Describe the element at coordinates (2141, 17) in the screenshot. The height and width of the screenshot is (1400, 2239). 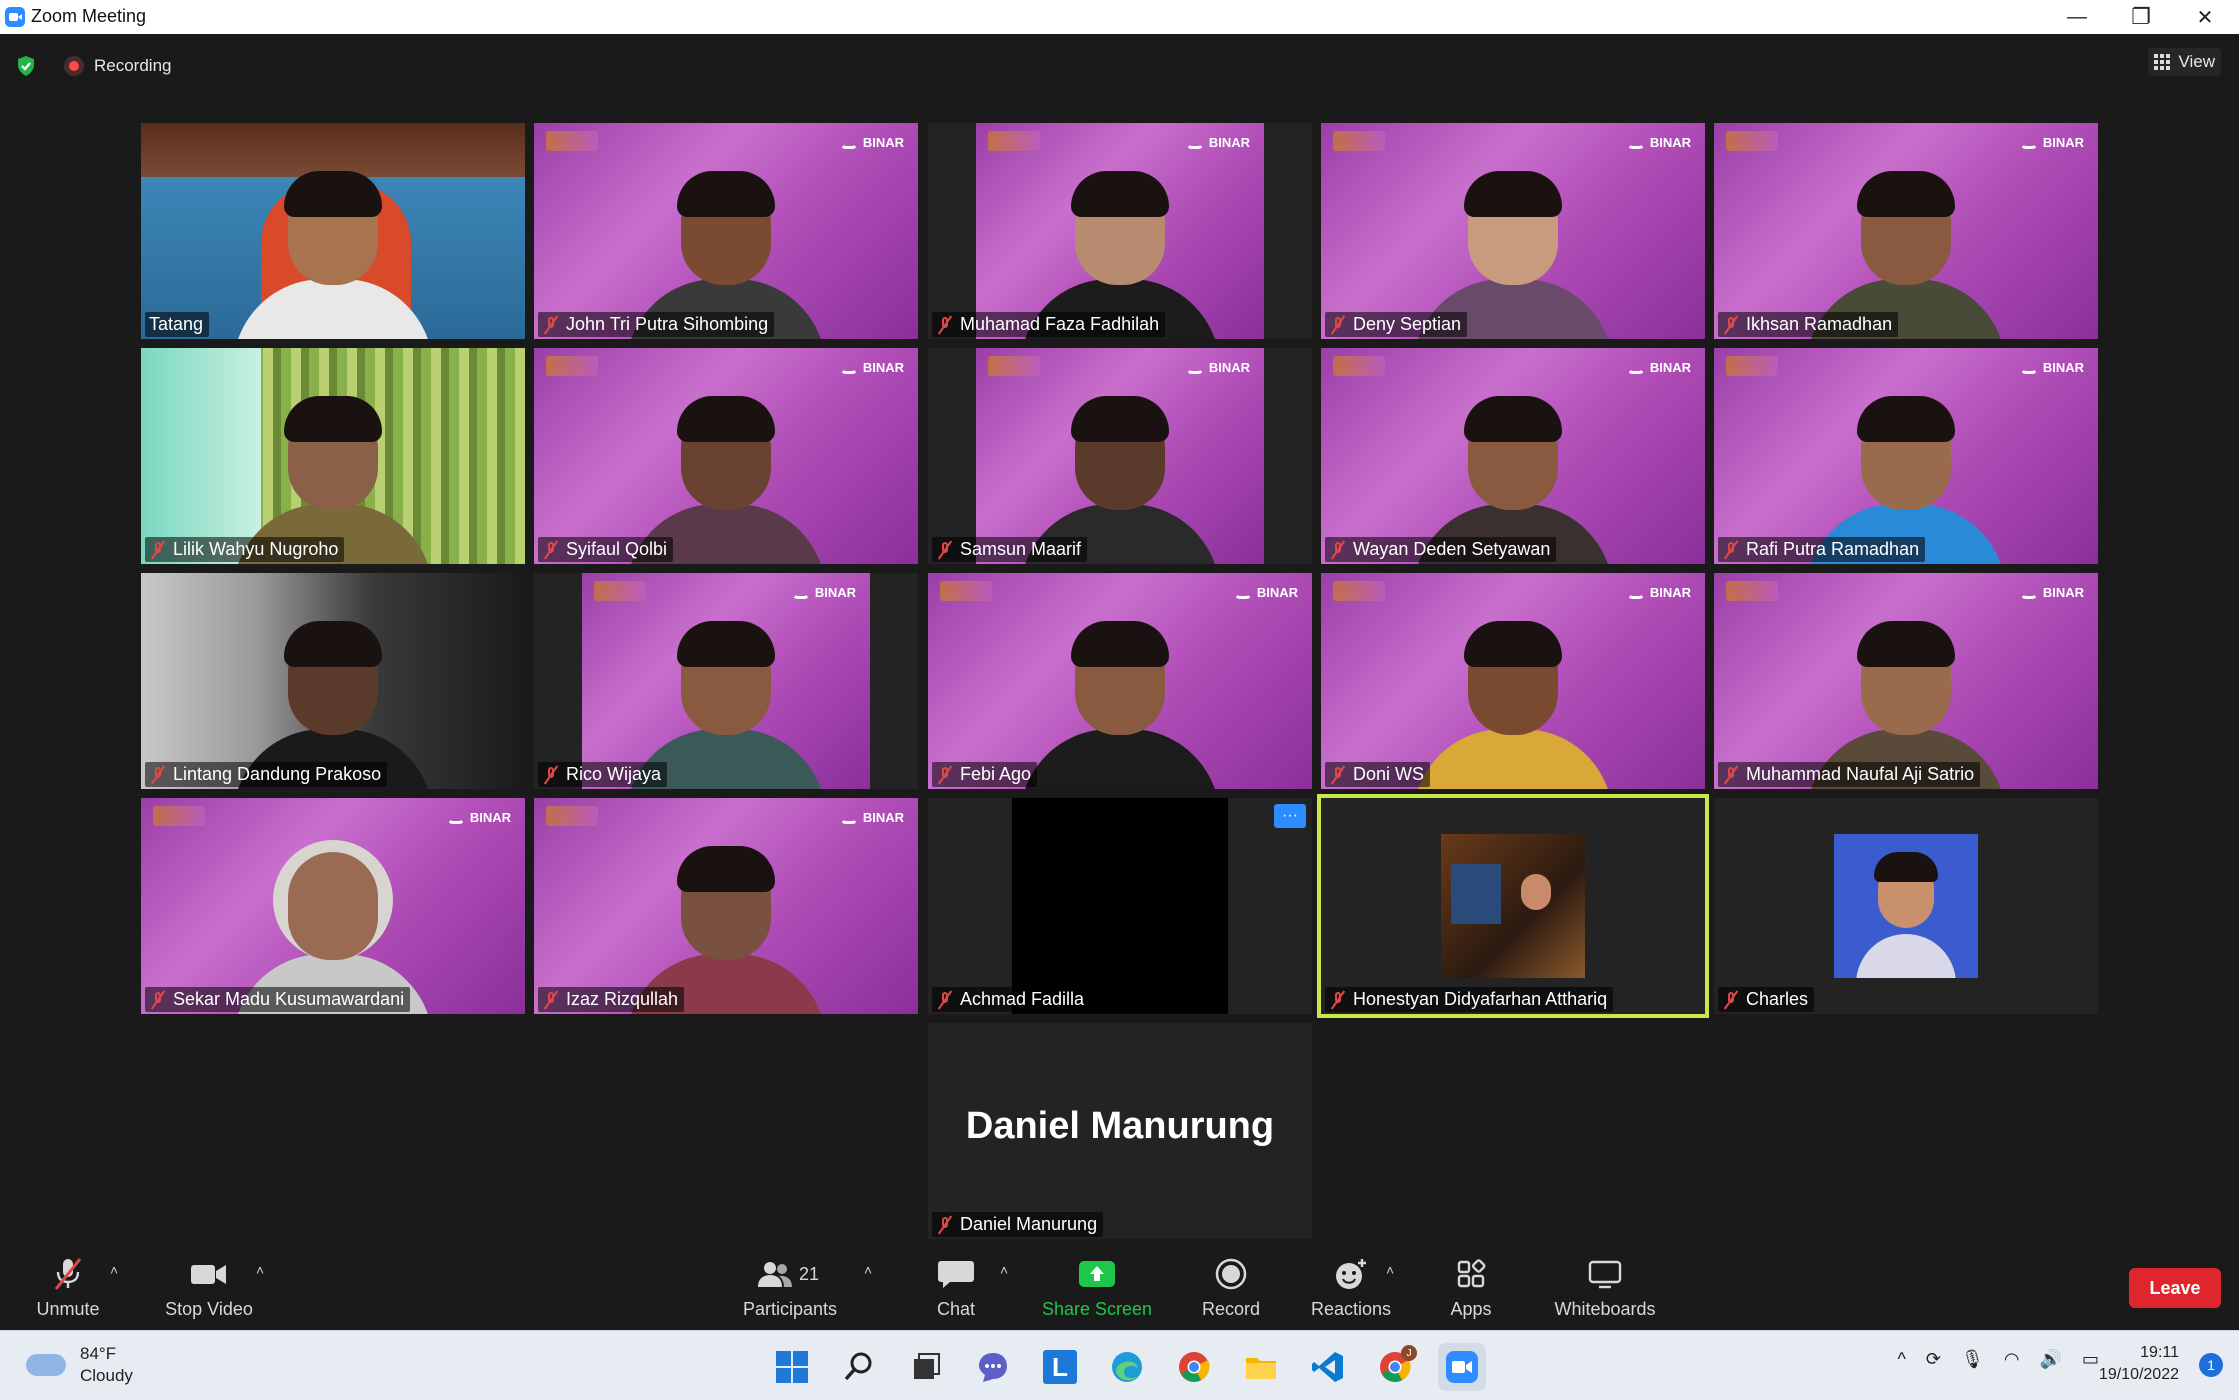
I see `restore-button: ❐` at that location.